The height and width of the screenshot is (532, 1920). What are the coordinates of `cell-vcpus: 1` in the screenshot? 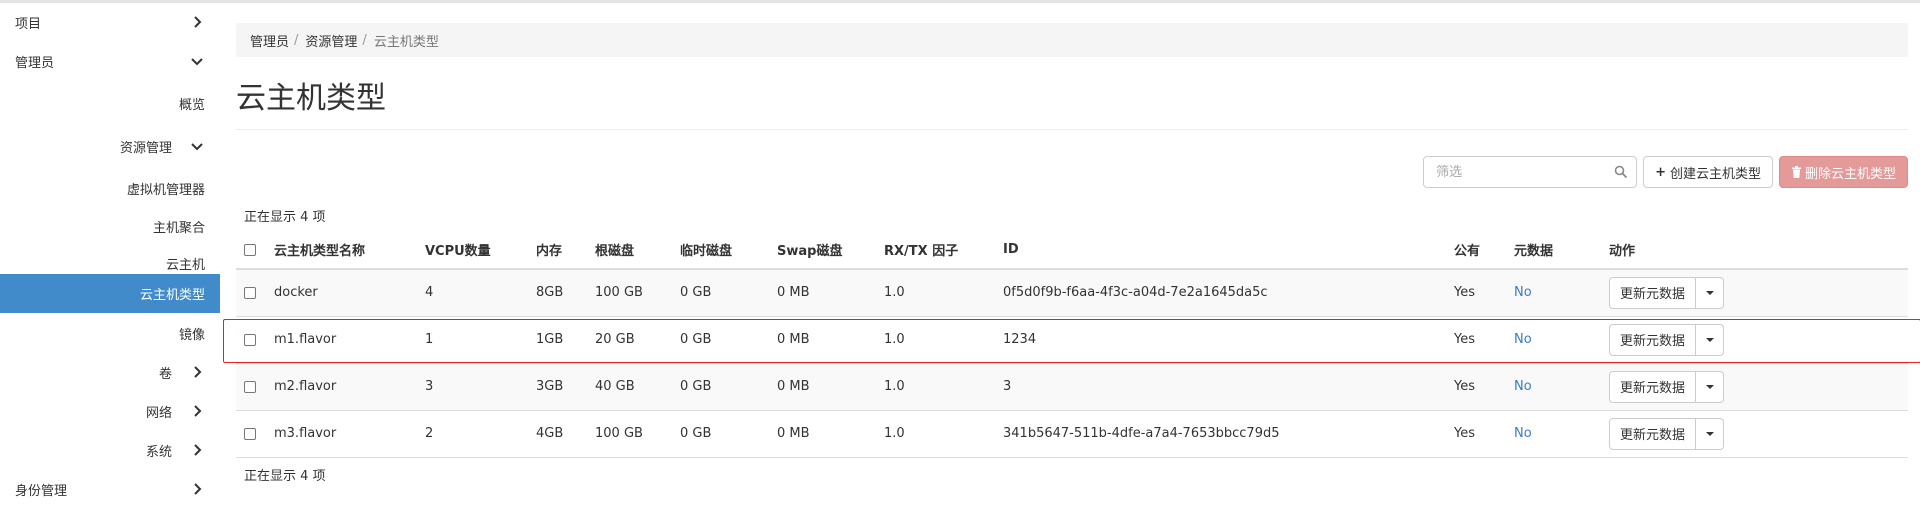 It's located at (472, 339).